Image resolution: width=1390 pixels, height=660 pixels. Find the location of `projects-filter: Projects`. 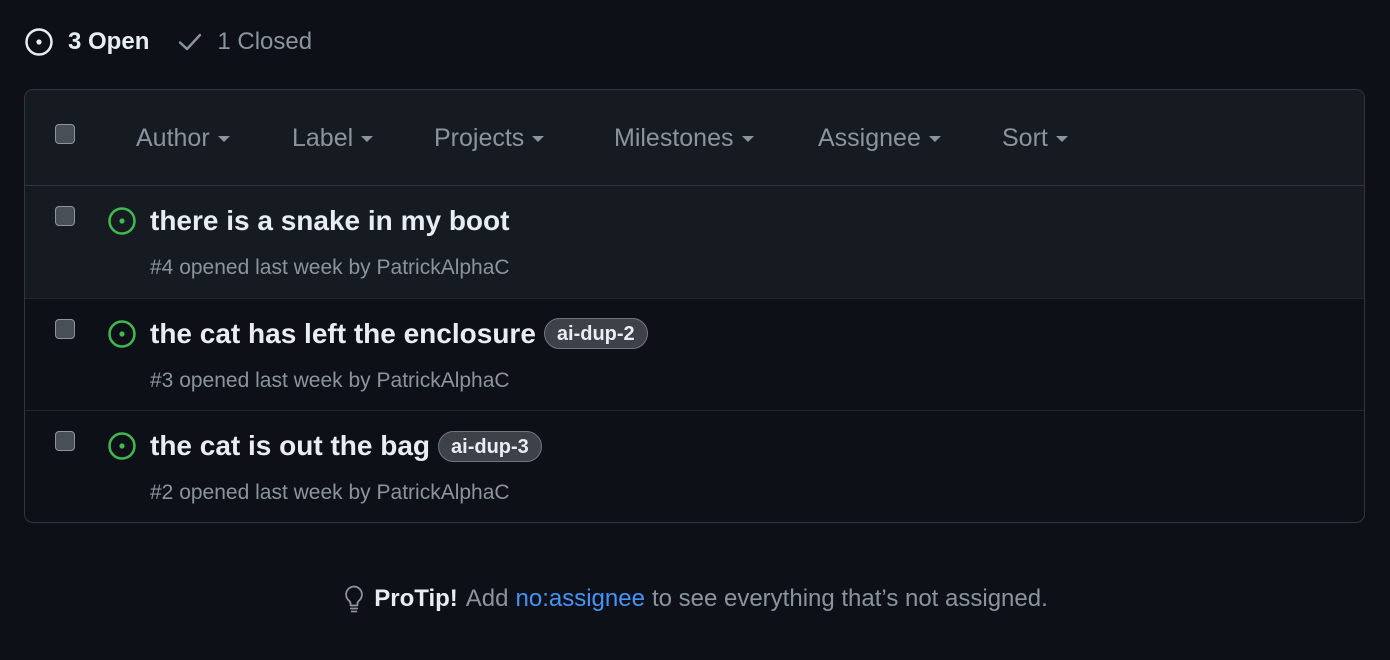

projects-filter: Projects is located at coordinates (489, 138).